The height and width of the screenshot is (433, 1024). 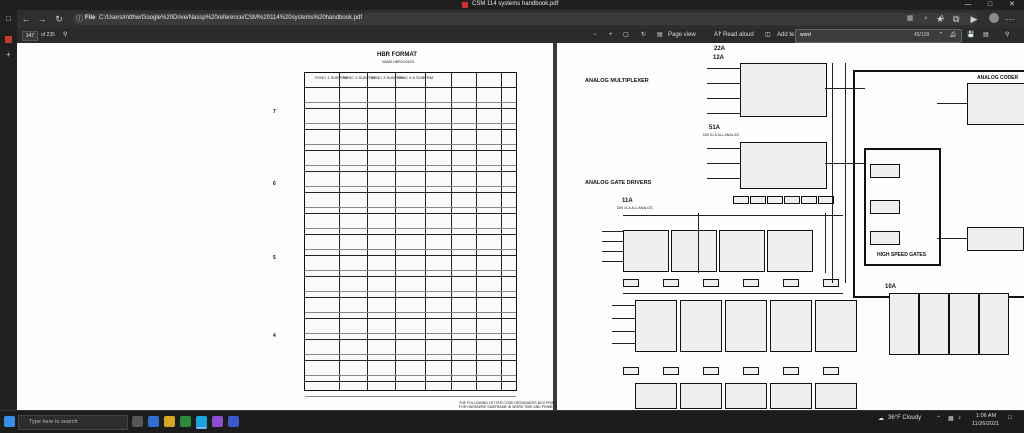 I want to click on task-view-icon, so click(x=137, y=421).